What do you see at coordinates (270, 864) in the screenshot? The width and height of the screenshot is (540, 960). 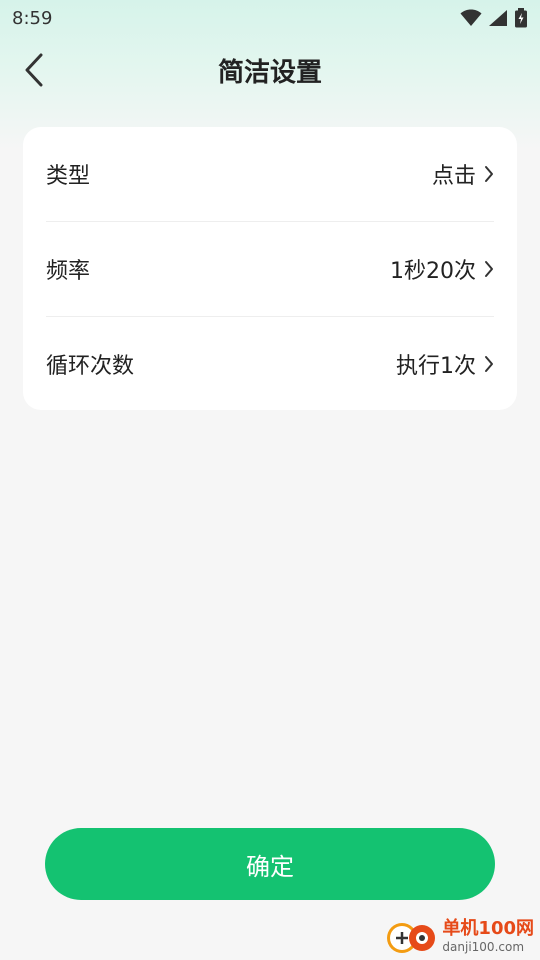 I see `confirm-button: 确定` at bounding box center [270, 864].